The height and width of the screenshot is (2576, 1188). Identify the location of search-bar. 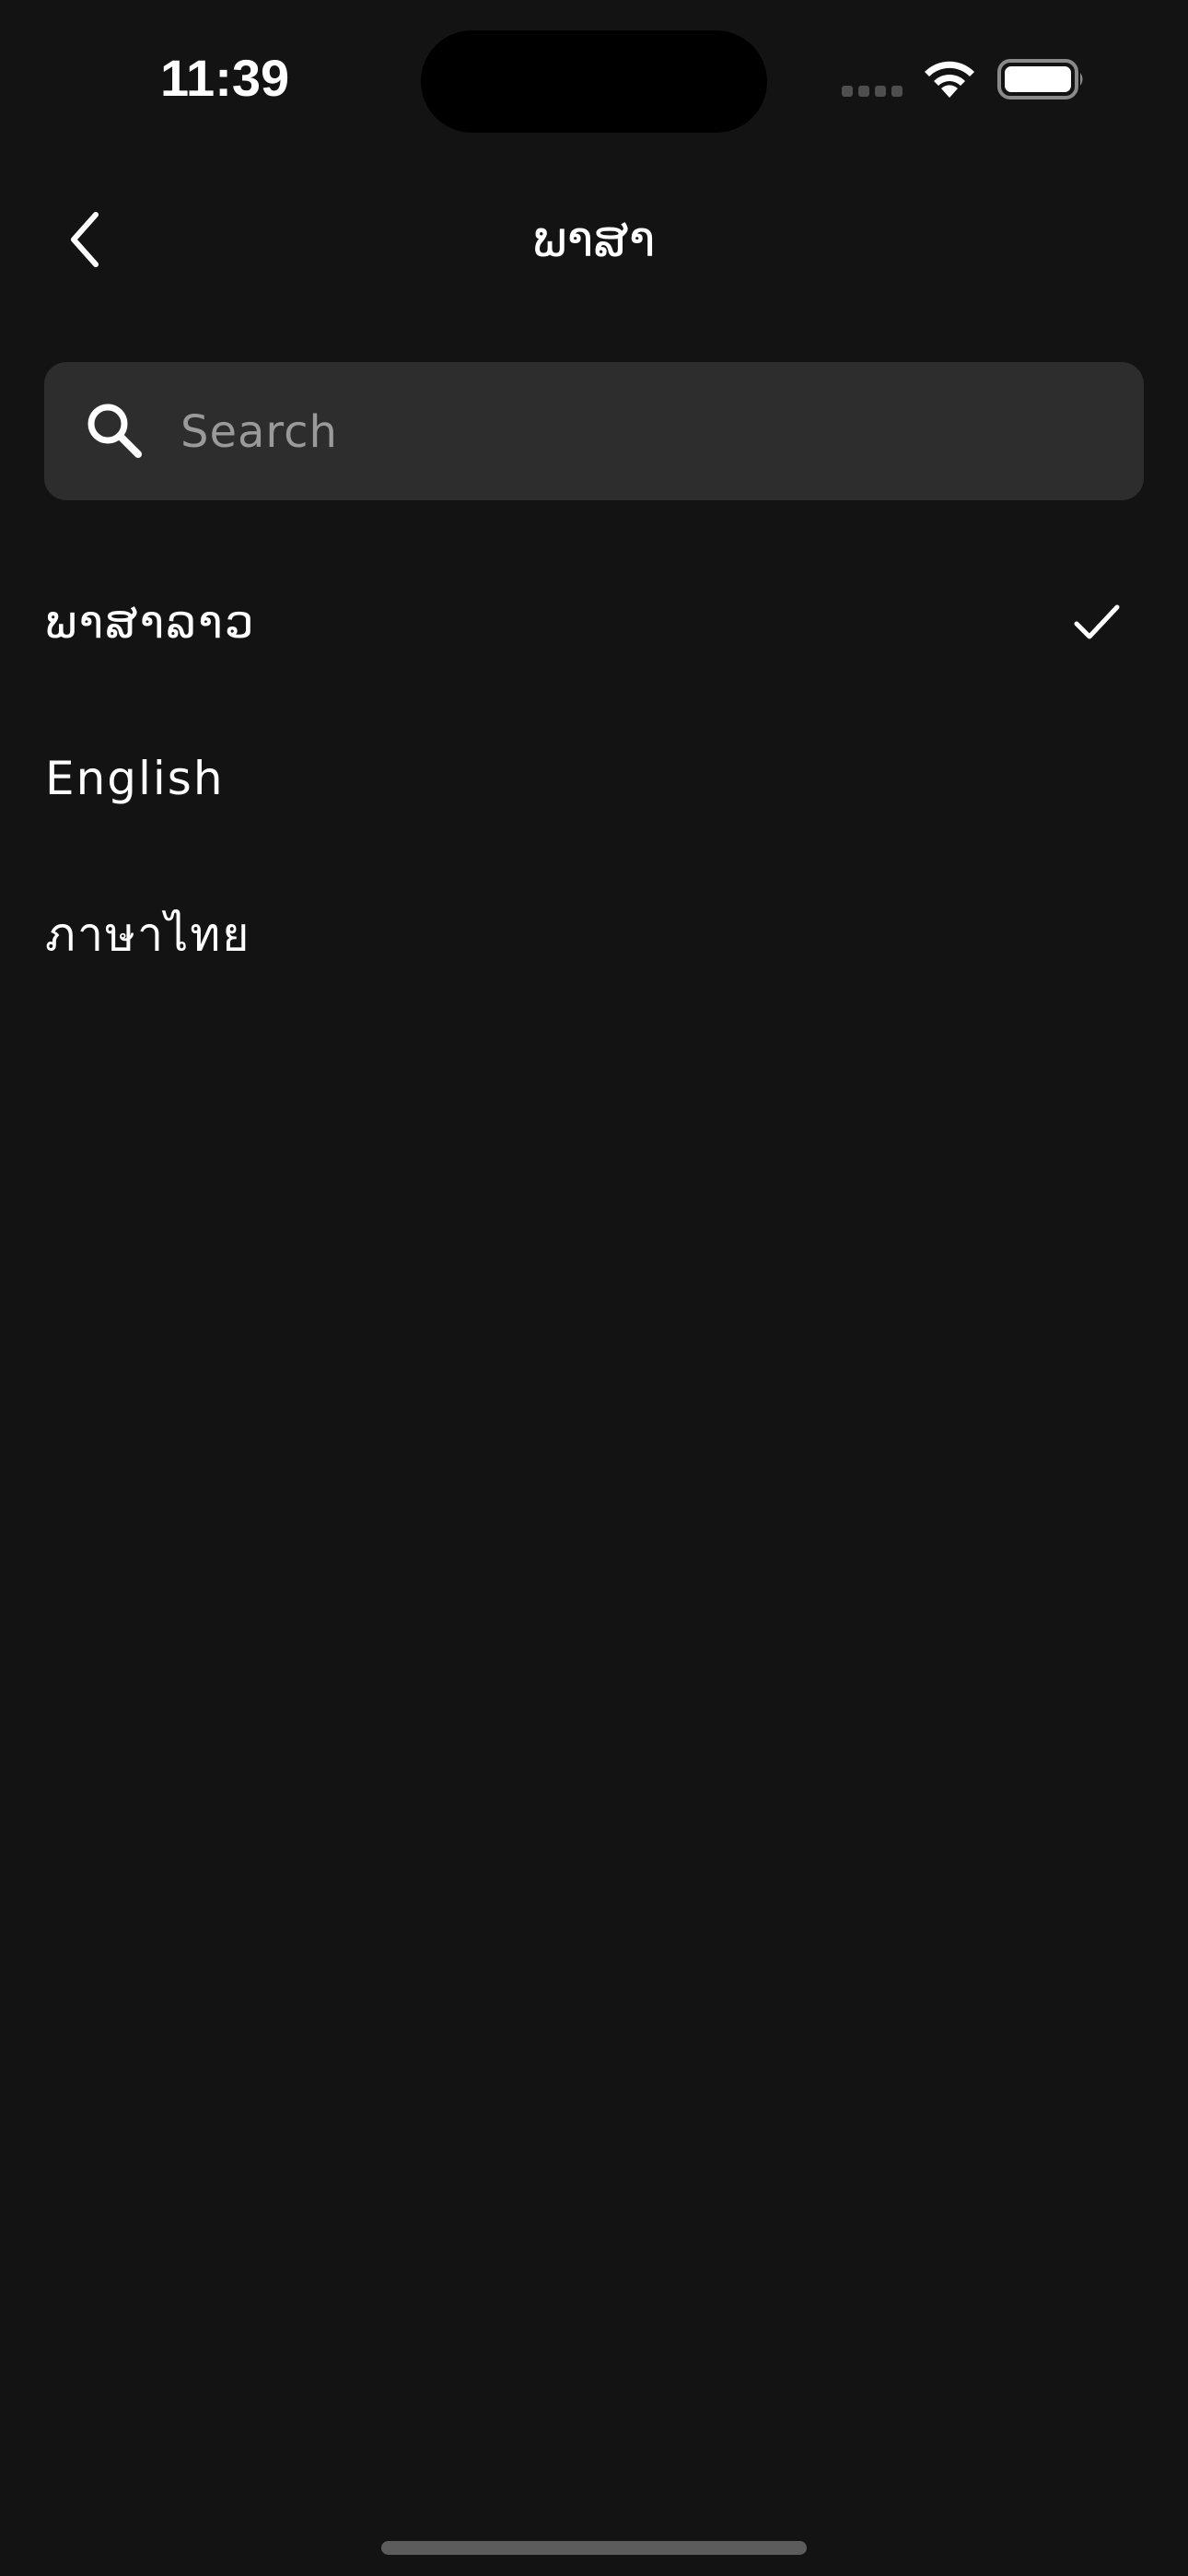
(594, 431).